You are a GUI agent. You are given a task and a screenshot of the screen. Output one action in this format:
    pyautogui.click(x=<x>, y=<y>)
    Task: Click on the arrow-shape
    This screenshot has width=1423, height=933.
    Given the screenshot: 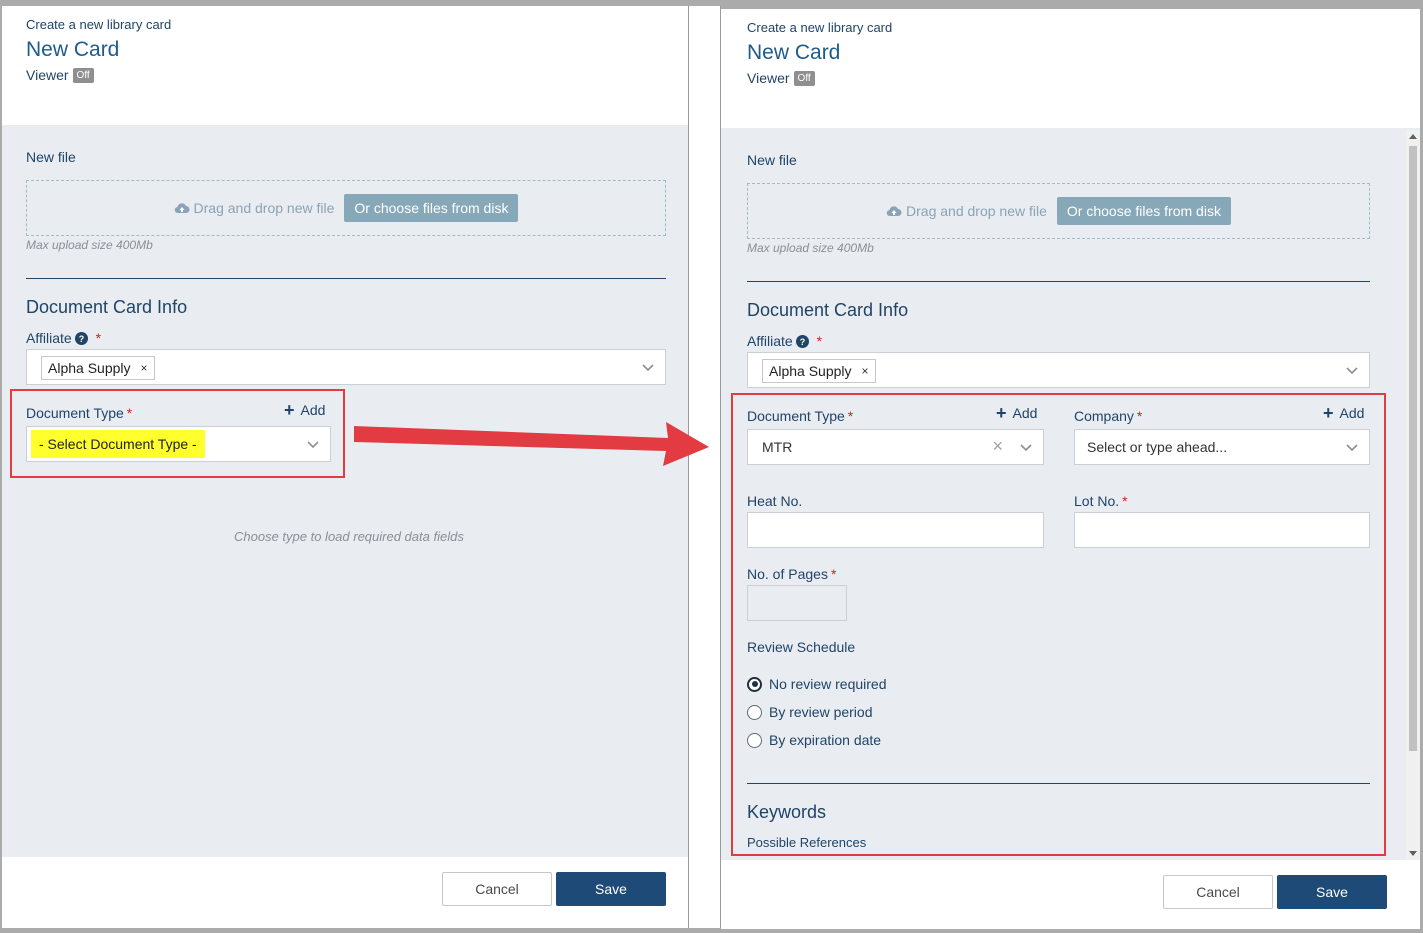 What is the action you would take?
    pyautogui.click(x=531, y=444)
    